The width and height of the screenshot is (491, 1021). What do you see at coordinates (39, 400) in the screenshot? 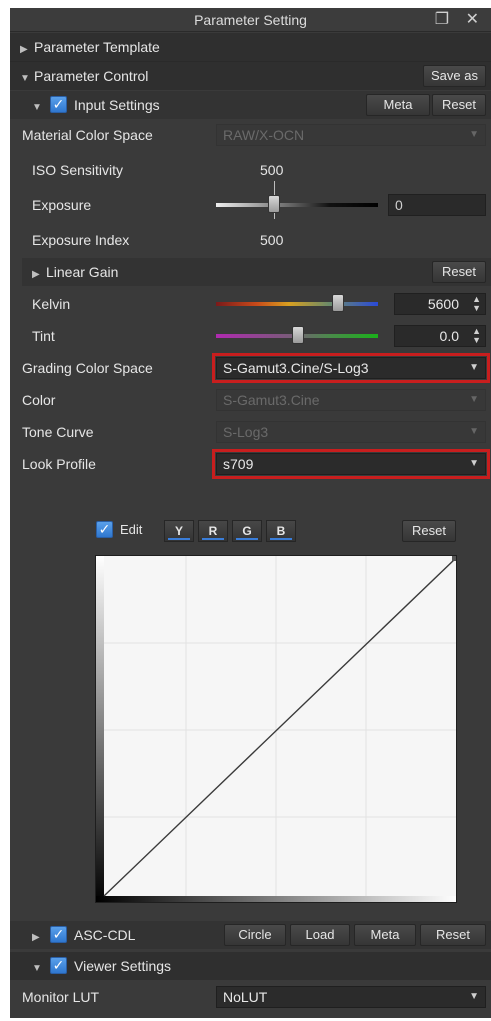
I see `field-label: Color` at bounding box center [39, 400].